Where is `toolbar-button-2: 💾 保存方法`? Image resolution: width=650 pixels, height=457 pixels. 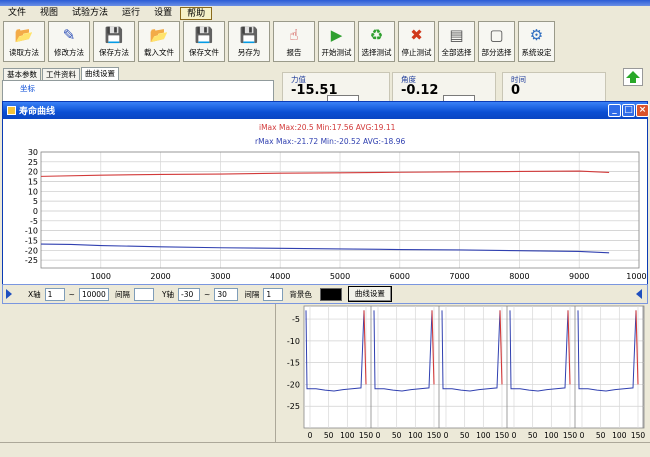 toolbar-button-2: 💾 保存方法 is located at coordinates (114, 41).